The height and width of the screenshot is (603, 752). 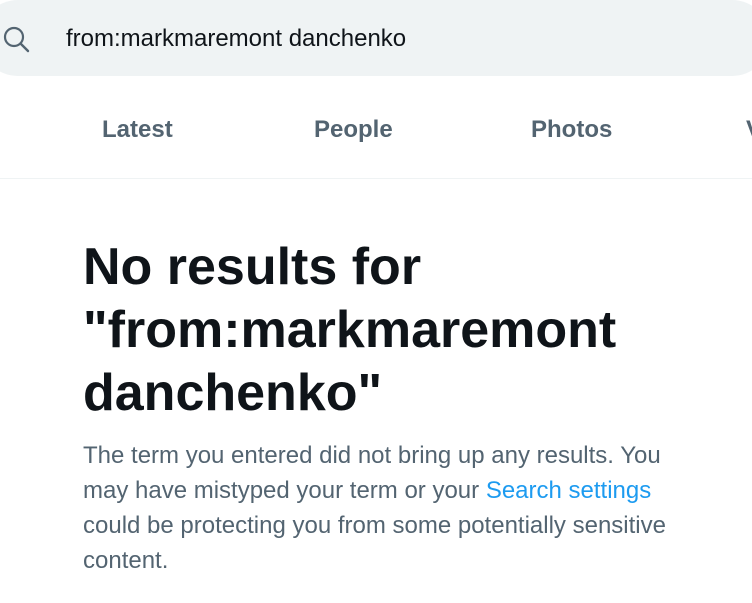 What do you see at coordinates (16, 39) in the screenshot?
I see `search-icon` at bounding box center [16, 39].